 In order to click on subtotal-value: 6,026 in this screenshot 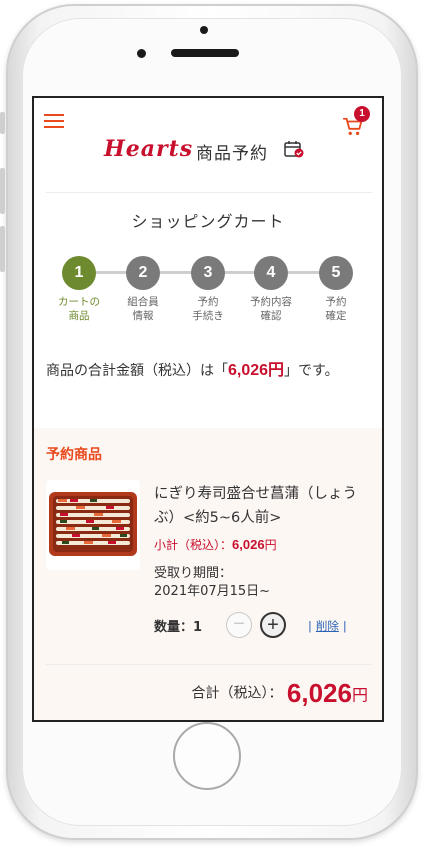, I will do `click(248, 544)`.